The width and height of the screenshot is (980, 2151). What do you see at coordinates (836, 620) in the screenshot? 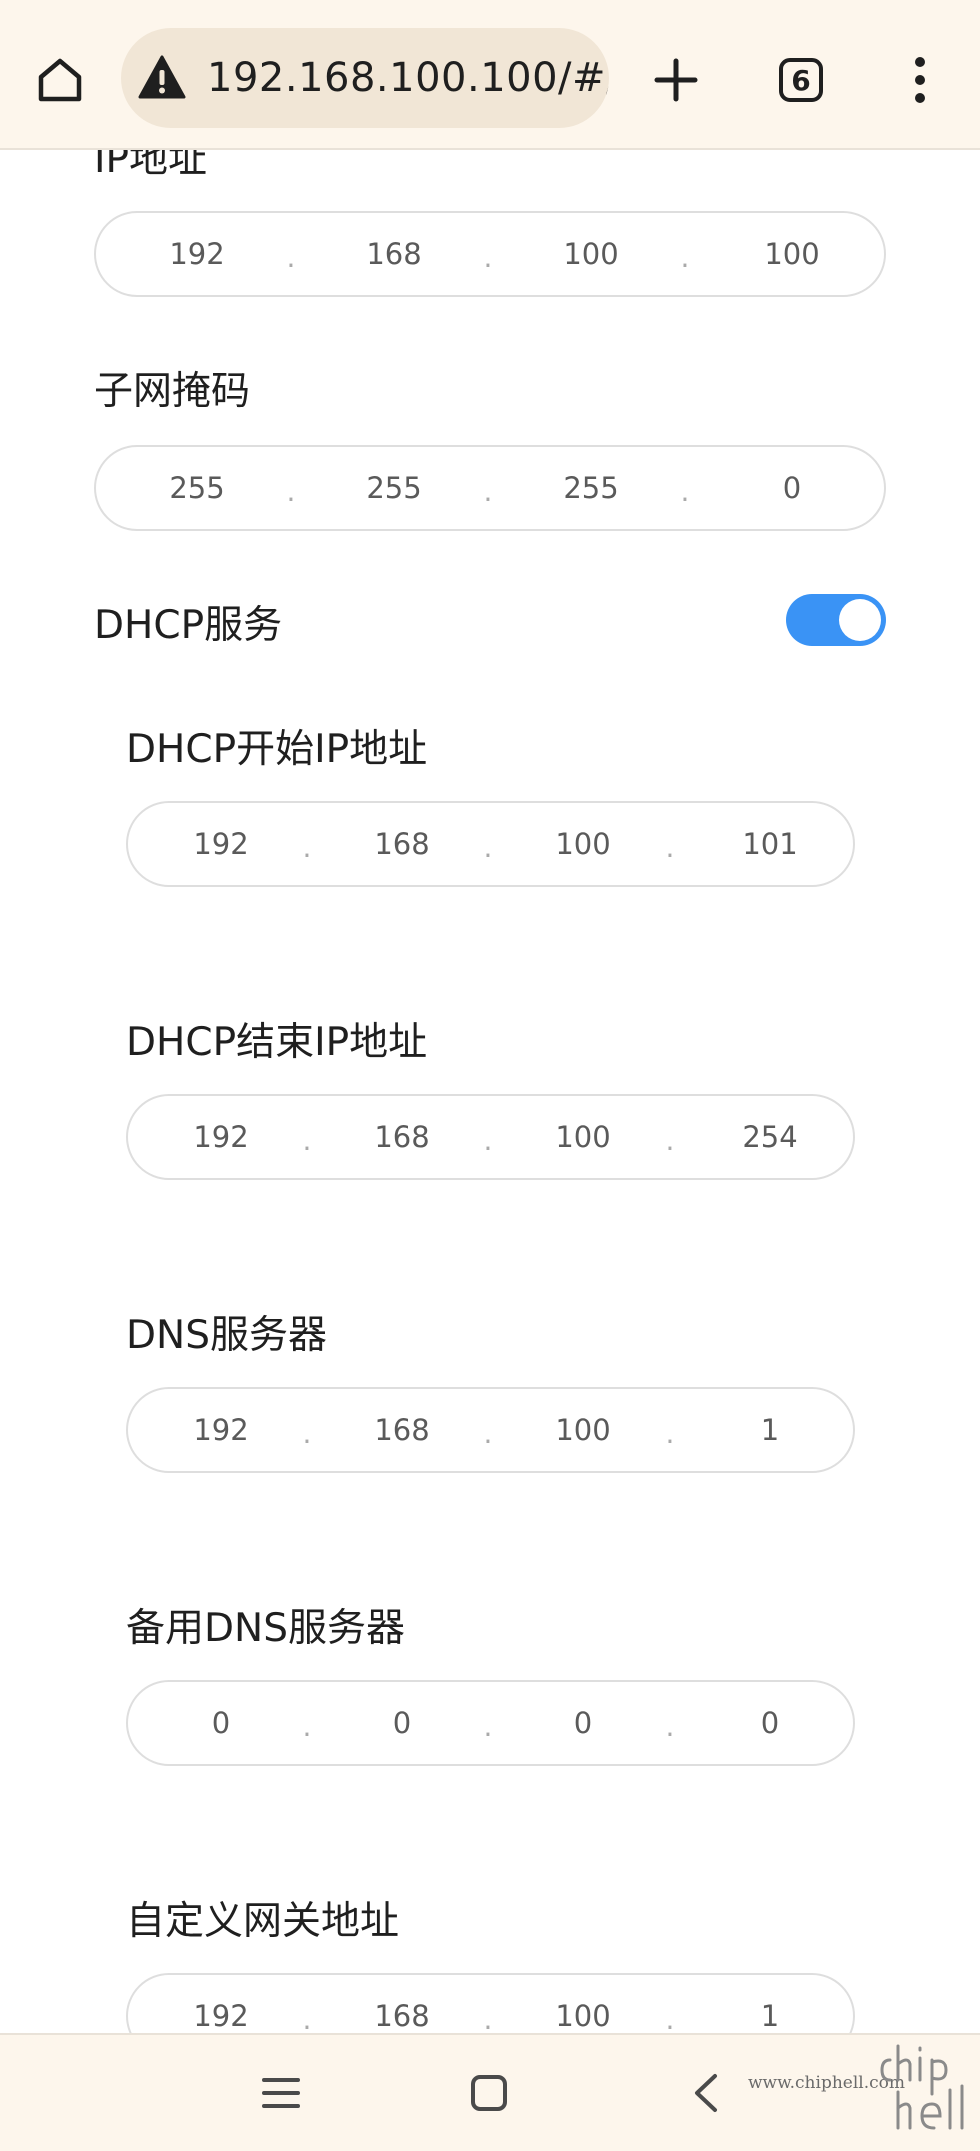
I see `dhcp-service-toggle` at bounding box center [836, 620].